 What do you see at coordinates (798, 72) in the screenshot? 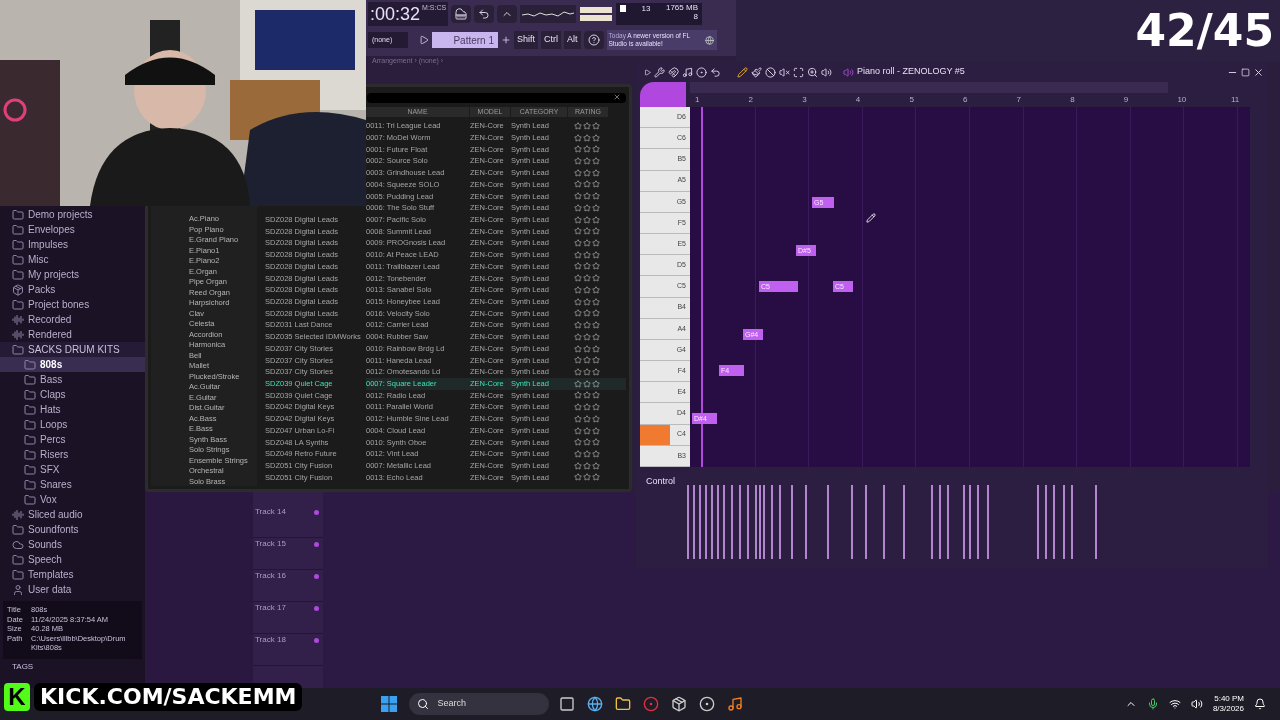
I see `select-icon` at bounding box center [798, 72].